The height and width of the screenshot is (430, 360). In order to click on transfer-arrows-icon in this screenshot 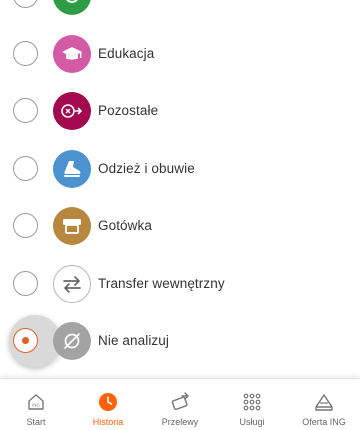, I will do `click(72, 283)`.